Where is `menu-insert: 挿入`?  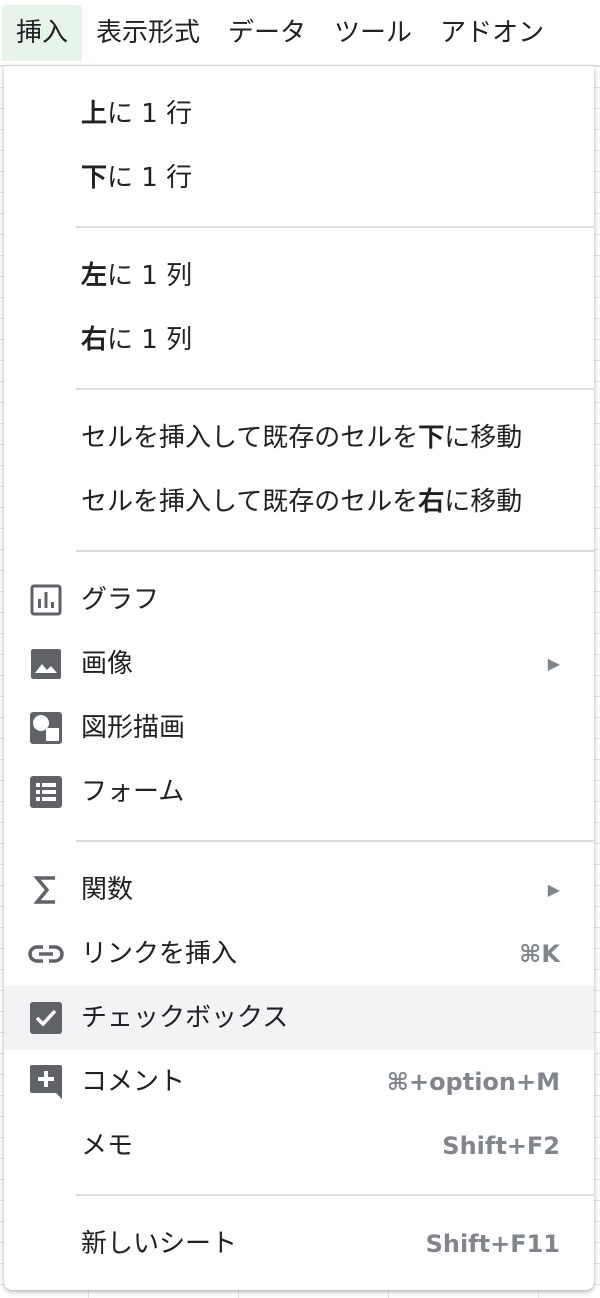 menu-insert: 挿入 is located at coordinates (42, 32).